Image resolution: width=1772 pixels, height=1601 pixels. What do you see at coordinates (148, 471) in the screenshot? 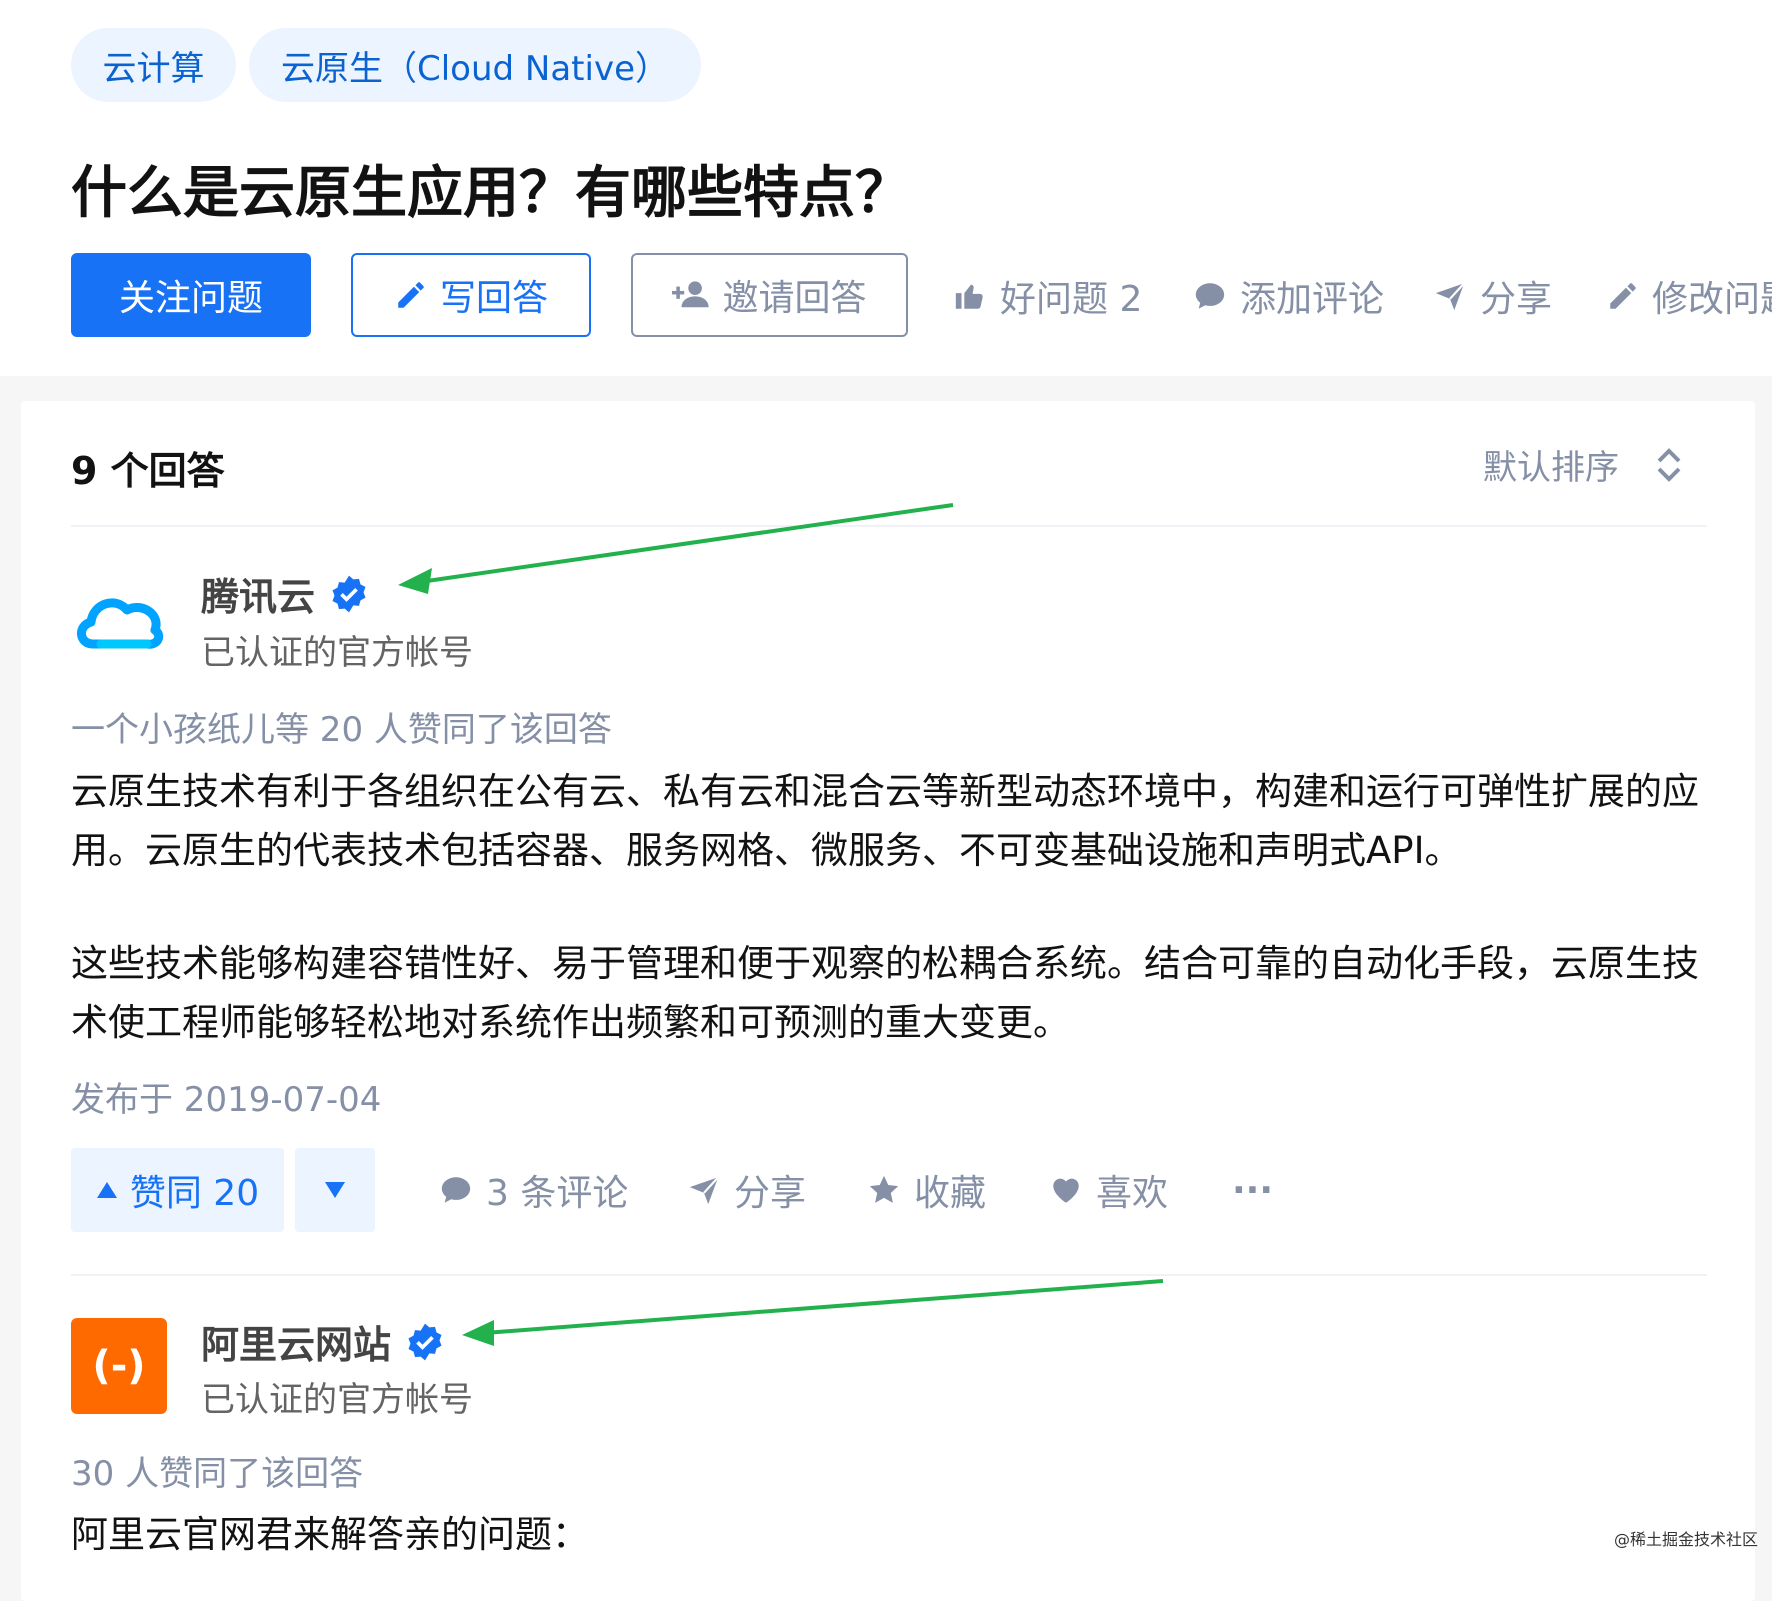
I see `answers-count: 9 个回答` at bounding box center [148, 471].